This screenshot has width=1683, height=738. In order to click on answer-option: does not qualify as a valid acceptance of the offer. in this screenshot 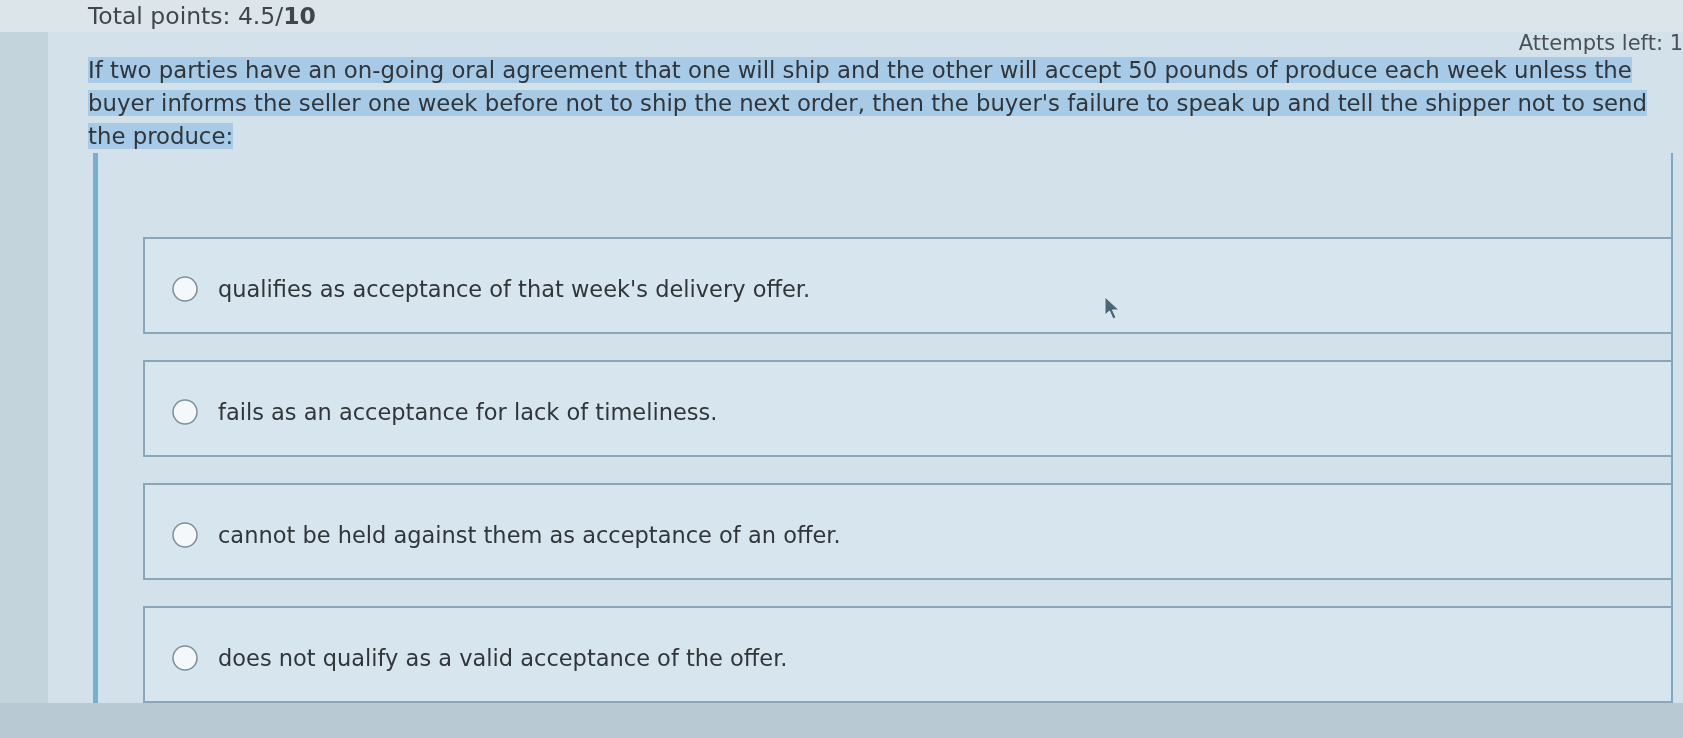, I will do `click(907, 654)`.